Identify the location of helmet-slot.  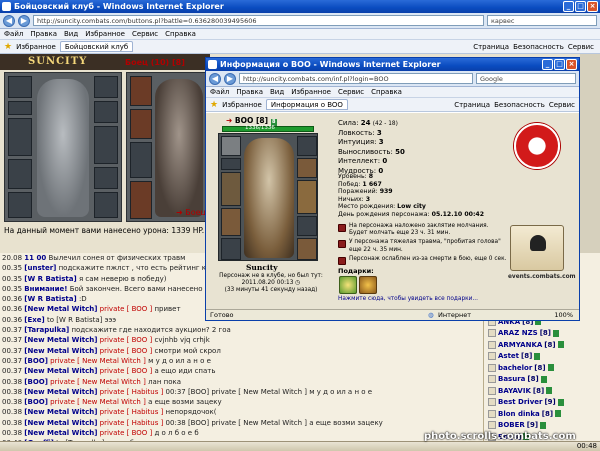
(231, 146).